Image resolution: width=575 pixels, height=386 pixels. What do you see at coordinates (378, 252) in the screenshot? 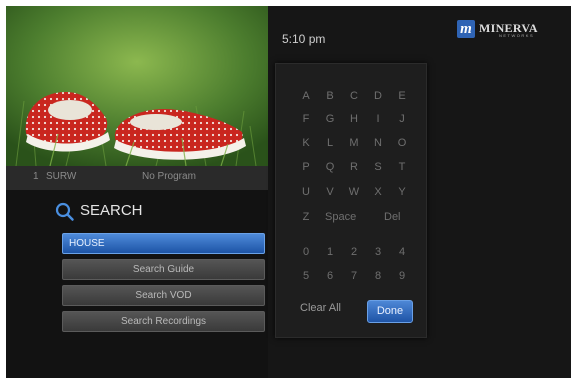
I see `key-3: 3` at bounding box center [378, 252].